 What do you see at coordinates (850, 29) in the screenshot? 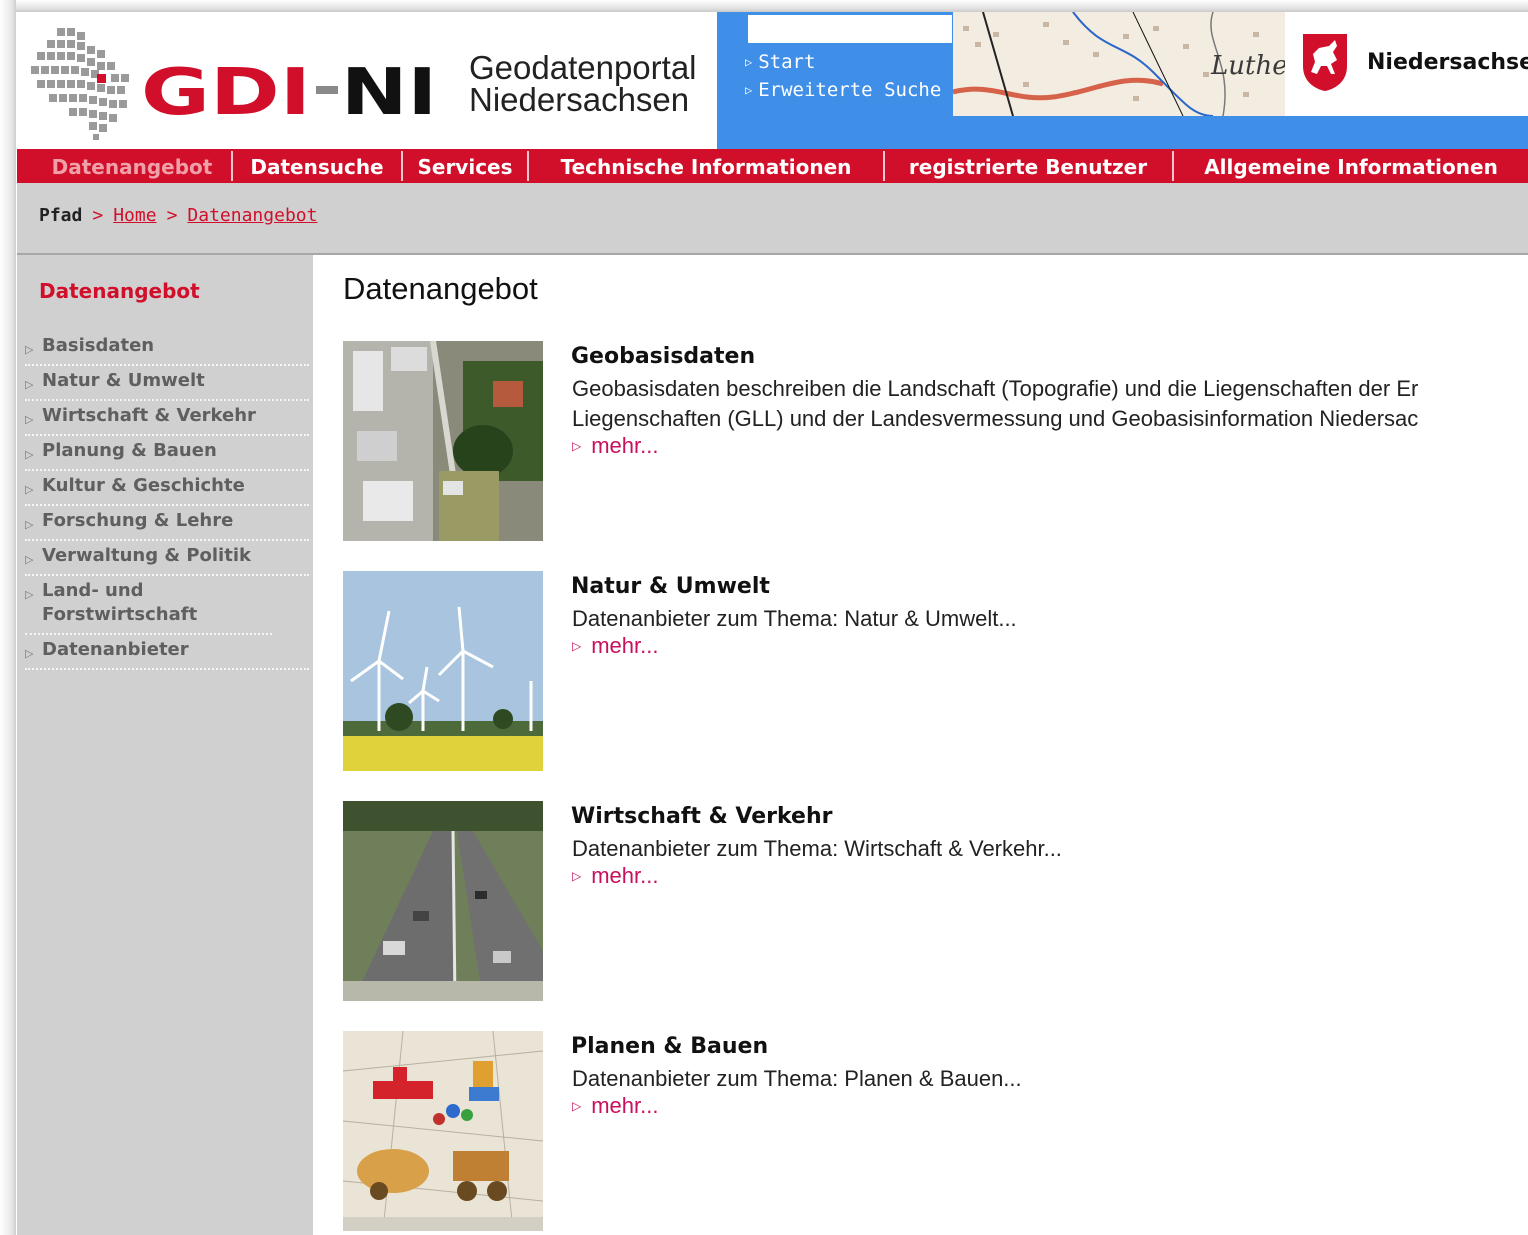
I see `quick-search-input` at bounding box center [850, 29].